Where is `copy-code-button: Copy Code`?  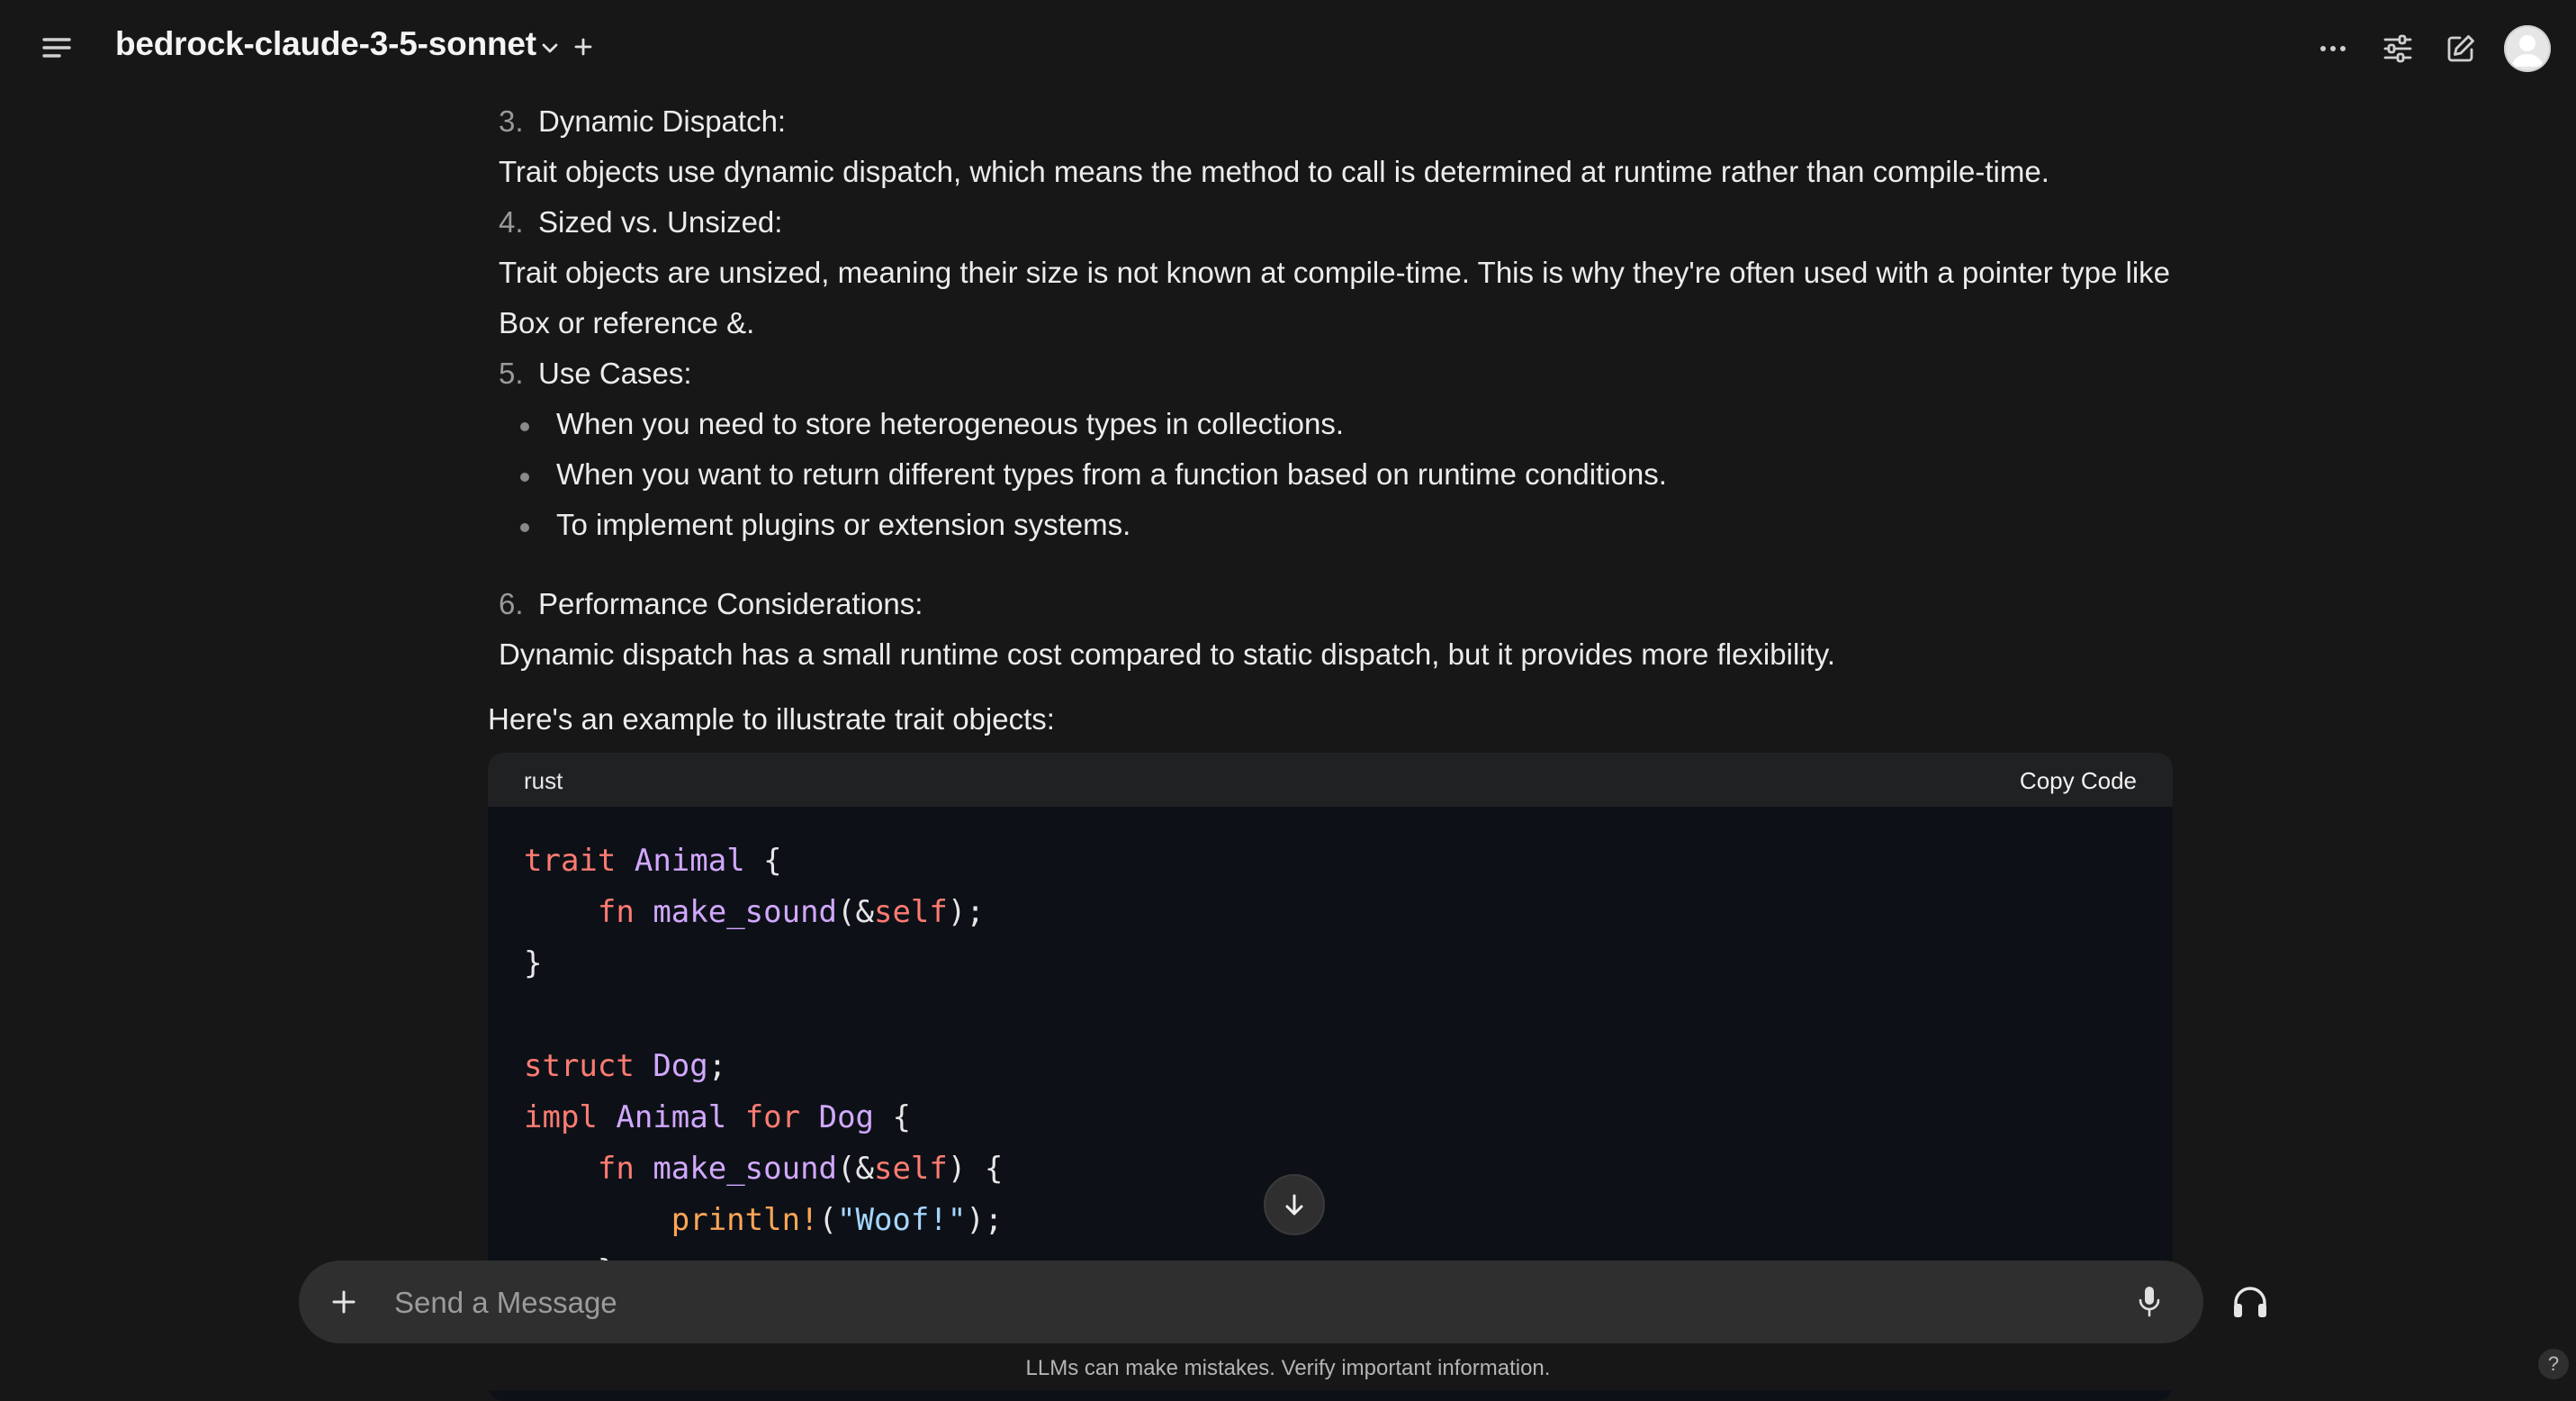 copy-code-button: Copy Code is located at coordinates (2078, 781).